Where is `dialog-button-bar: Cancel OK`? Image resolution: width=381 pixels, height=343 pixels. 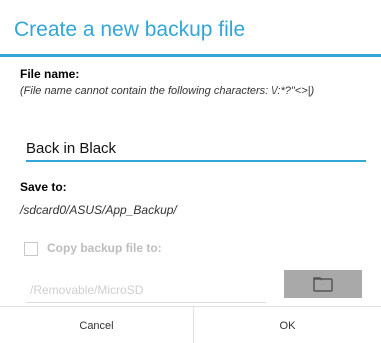
dialog-button-bar: Cancel OK is located at coordinates (190, 324).